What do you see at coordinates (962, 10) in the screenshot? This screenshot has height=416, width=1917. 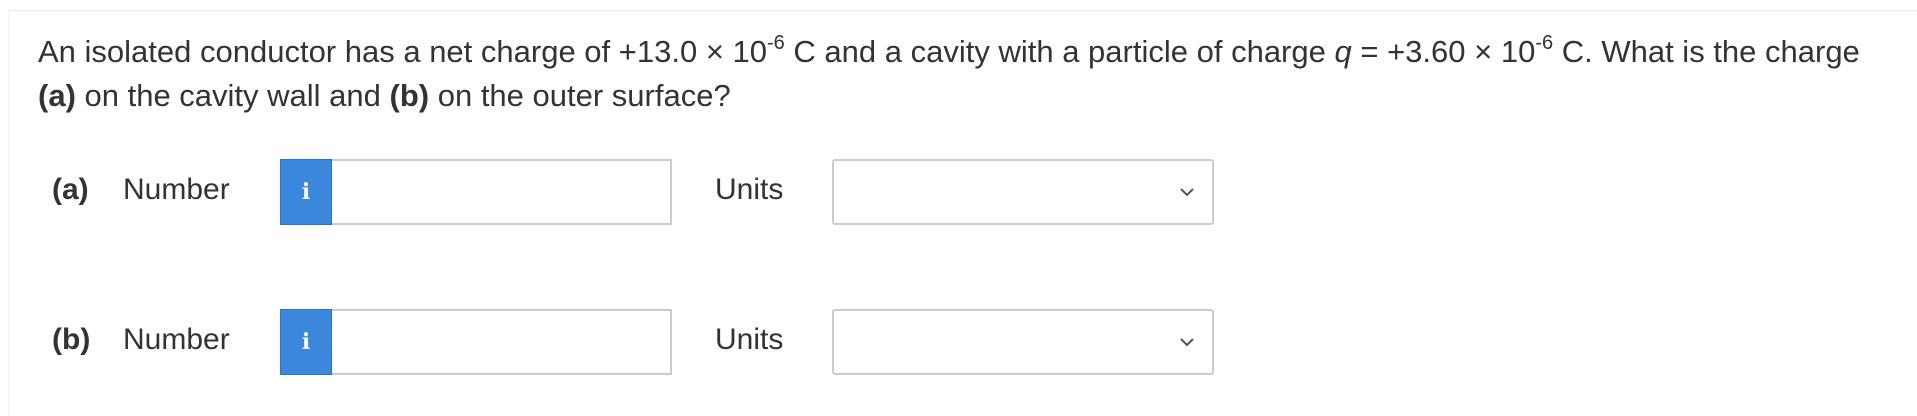 I see `top-divider` at bounding box center [962, 10].